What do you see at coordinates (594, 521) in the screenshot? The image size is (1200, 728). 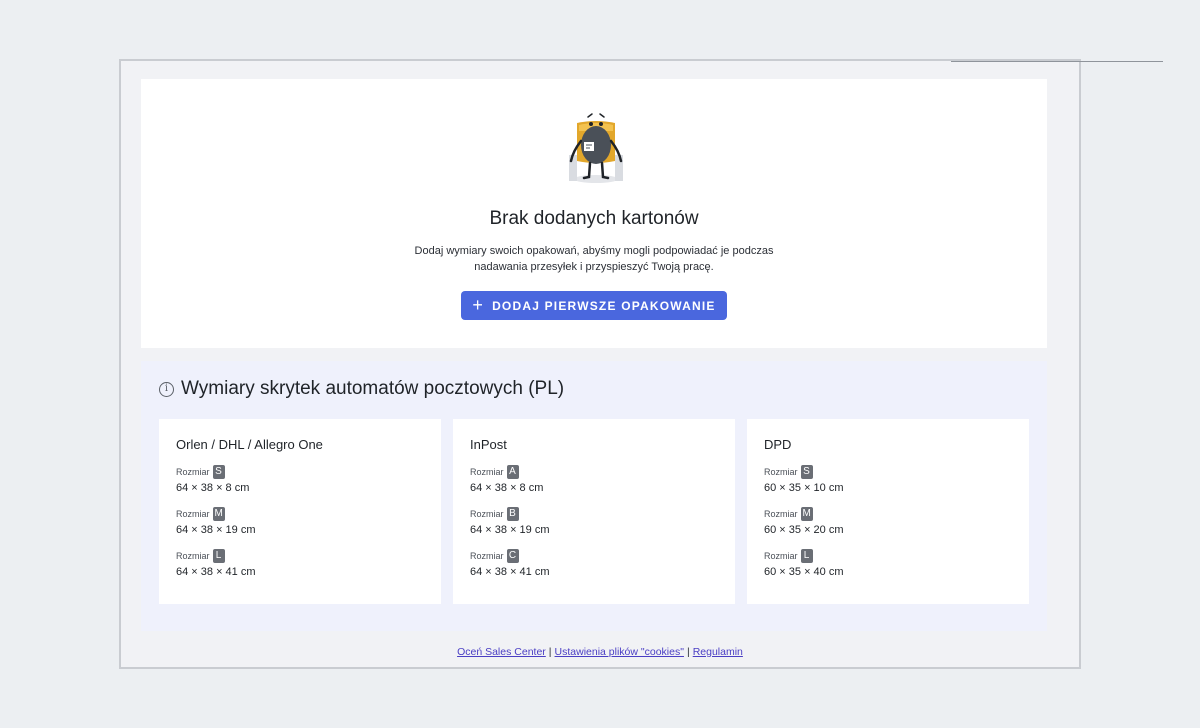 I see `size-item: Rozmiar B 64 × 38 × 19 cm` at bounding box center [594, 521].